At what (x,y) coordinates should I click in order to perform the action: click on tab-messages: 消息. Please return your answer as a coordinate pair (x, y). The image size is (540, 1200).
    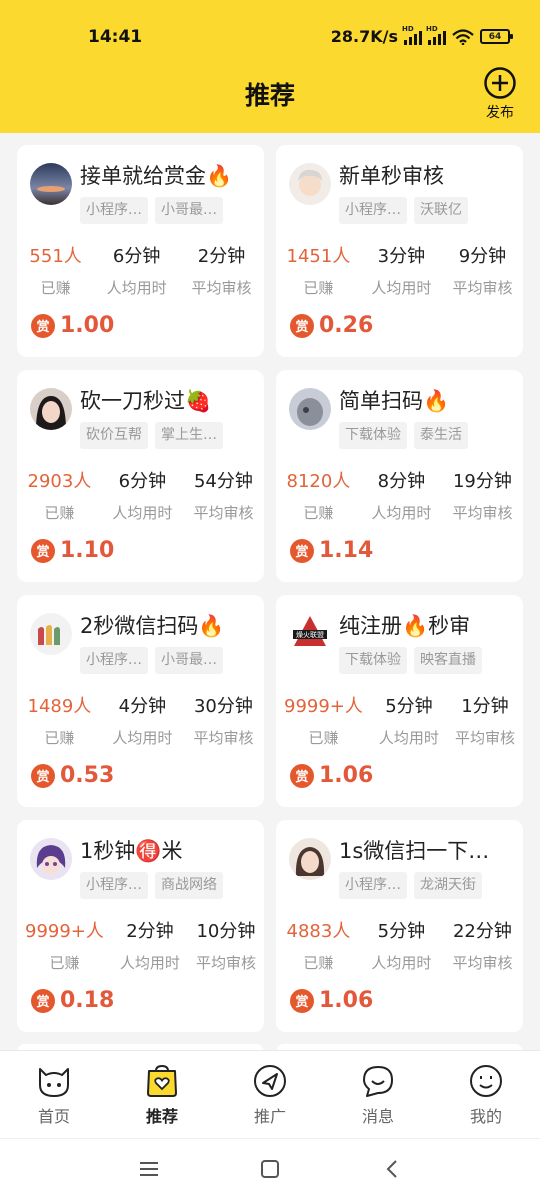
    Looking at the image, I should click on (378, 1094).